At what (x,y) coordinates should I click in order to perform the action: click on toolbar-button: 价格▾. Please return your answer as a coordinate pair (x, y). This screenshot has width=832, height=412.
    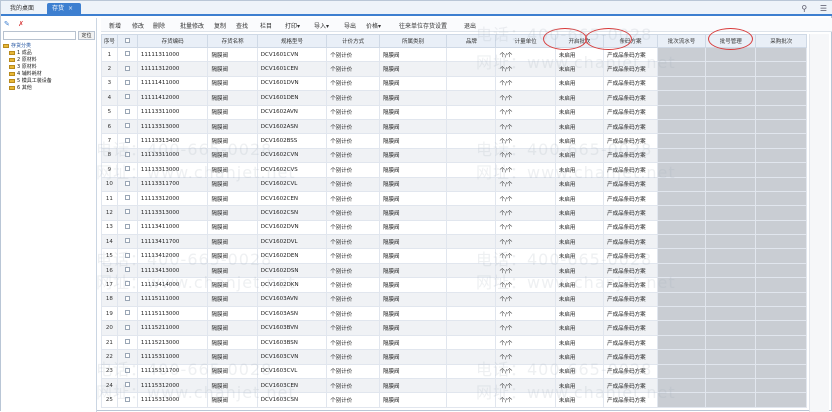
    Looking at the image, I should click on (373, 25).